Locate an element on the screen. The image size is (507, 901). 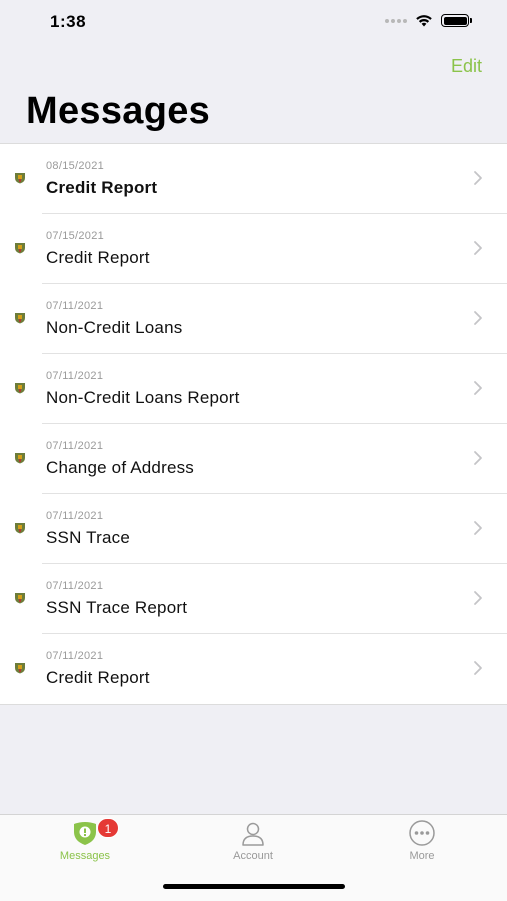
status-bar: 1:38 is located at coordinates (253, 23).